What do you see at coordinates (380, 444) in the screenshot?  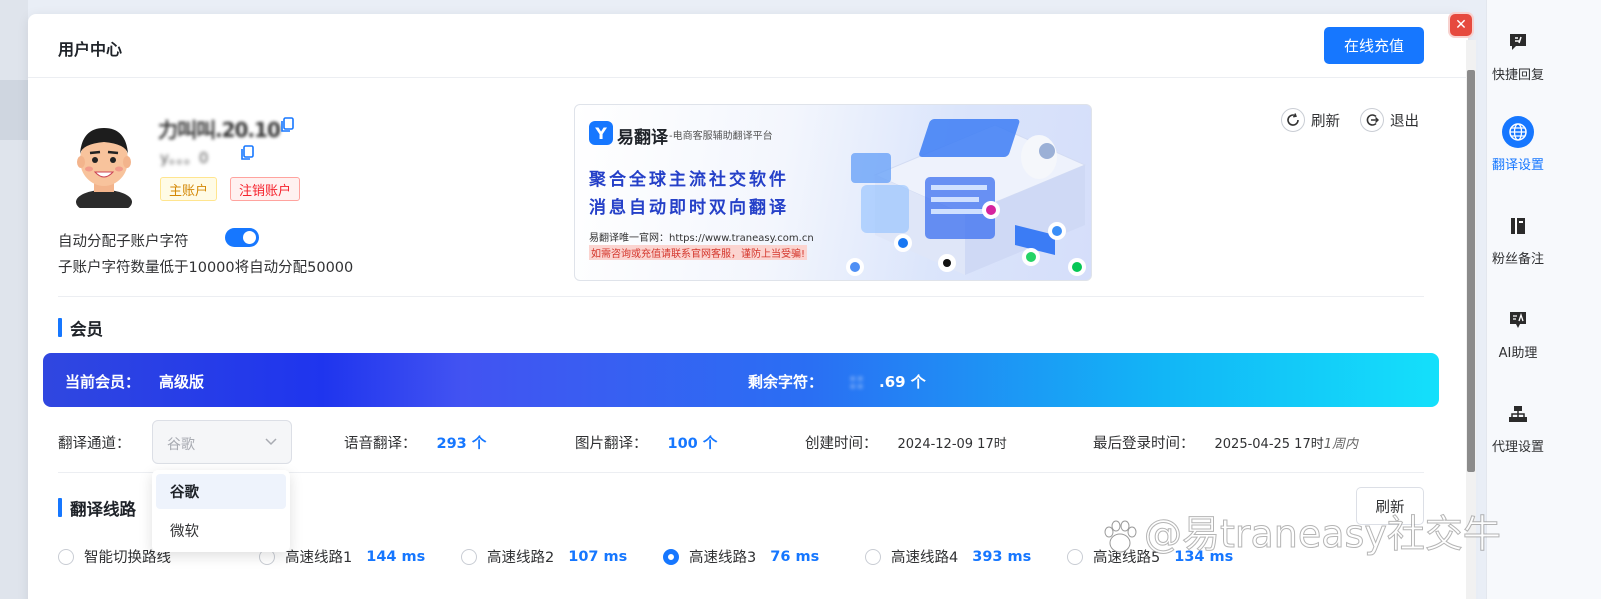 I see `voice-translation-label: 语音翻译：` at bounding box center [380, 444].